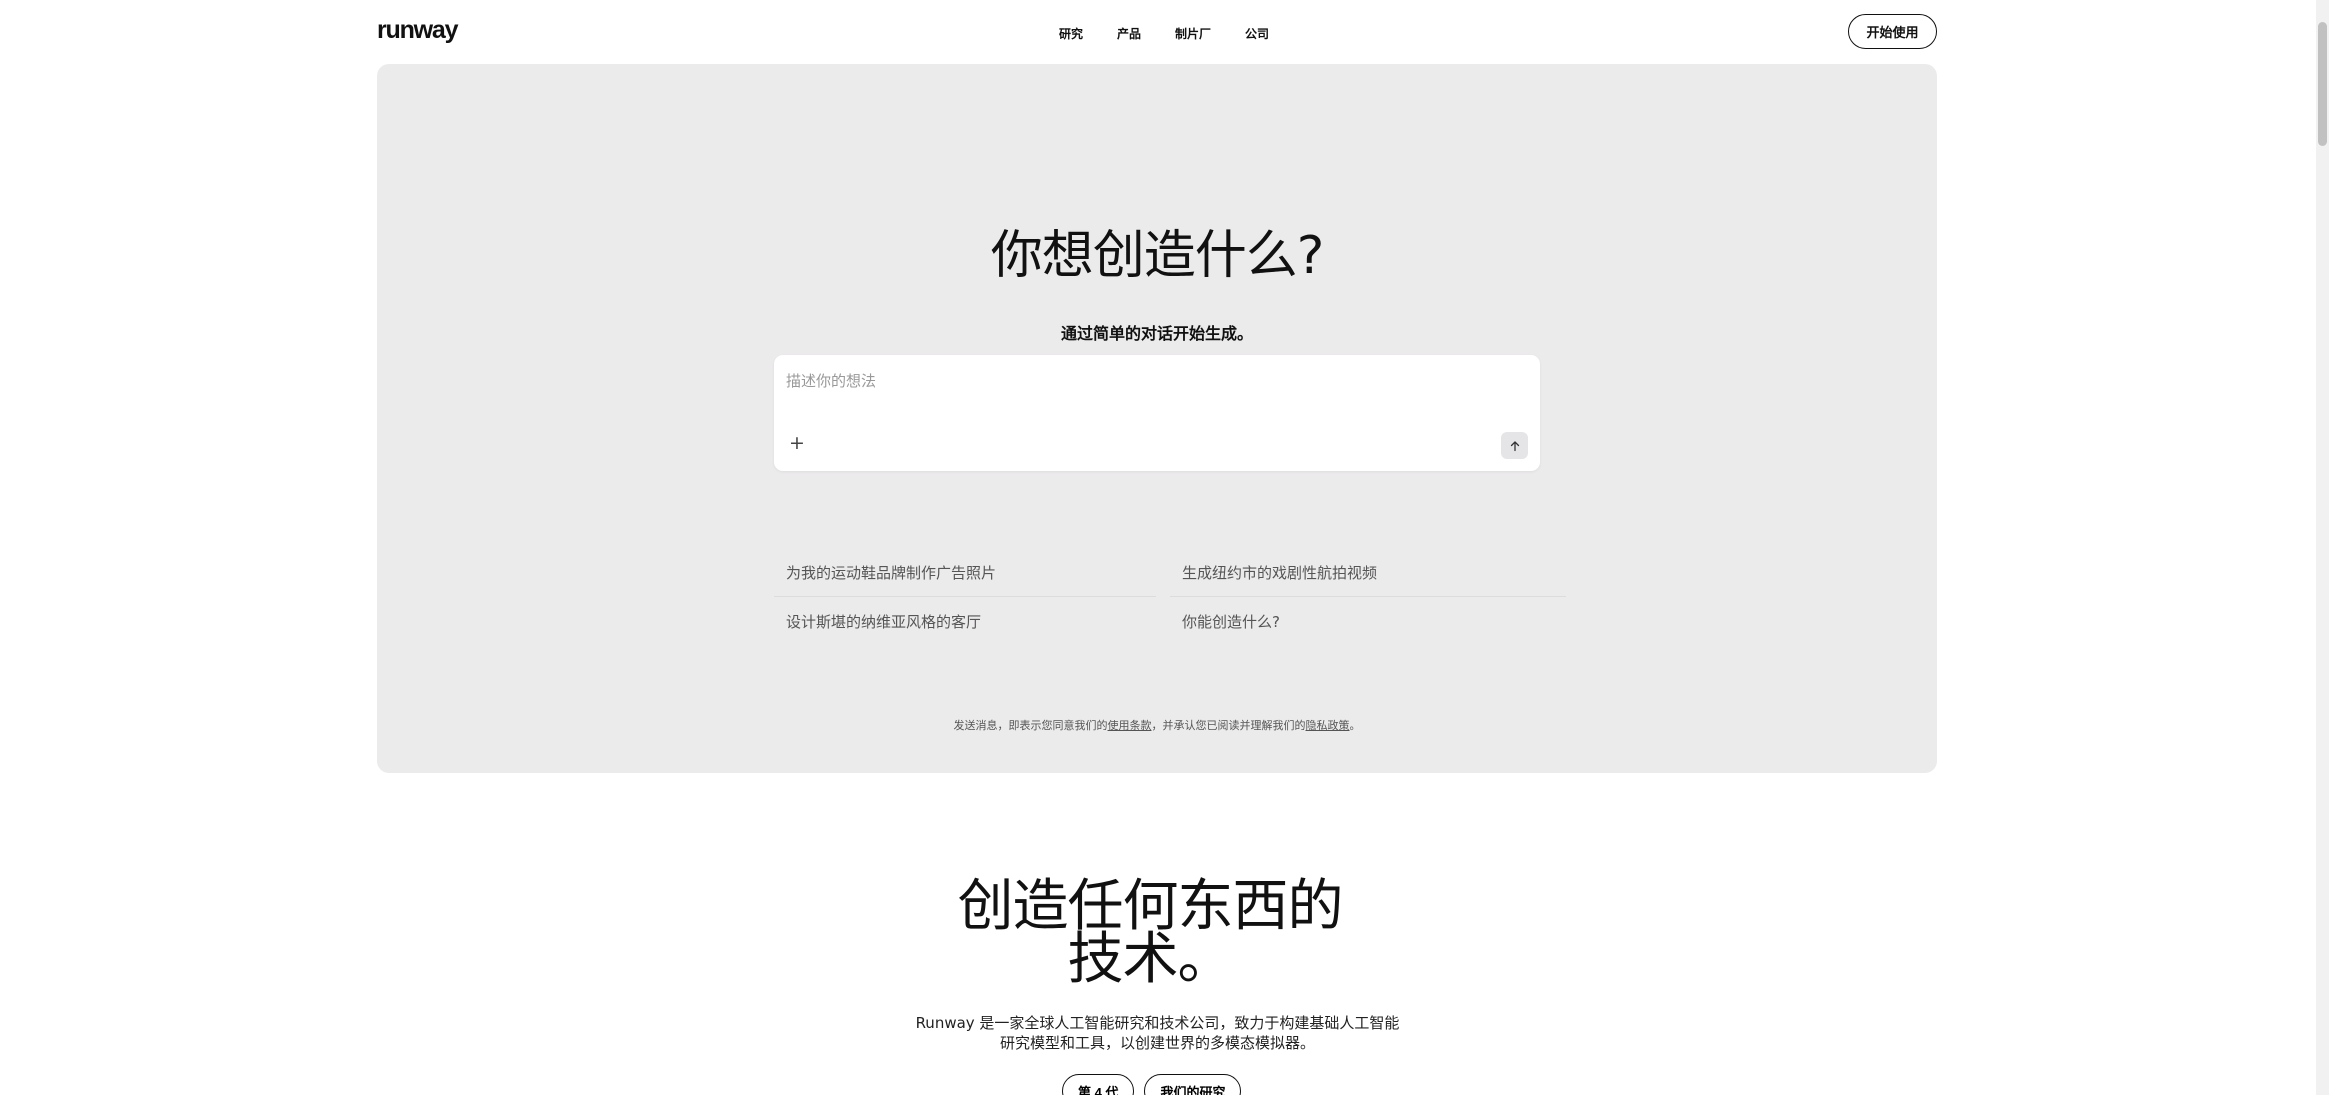  What do you see at coordinates (1129, 33) in the screenshot?
I see `nav-item-products: 产品` at bounding box center [1129, 33].